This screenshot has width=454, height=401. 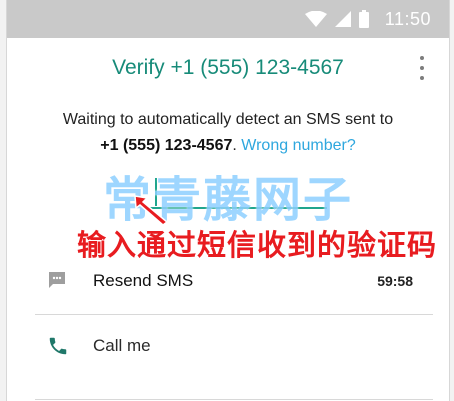 I want to click on app-bar: Verify +1 (555) 123-4567, so click(x=228, y=68).